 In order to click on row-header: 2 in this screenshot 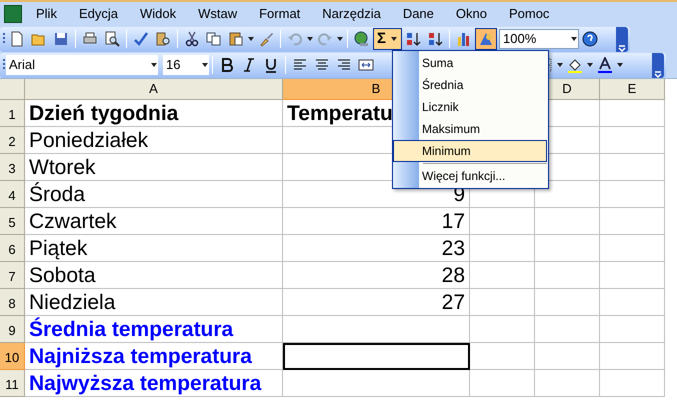, I will do `click(12, 140)`.